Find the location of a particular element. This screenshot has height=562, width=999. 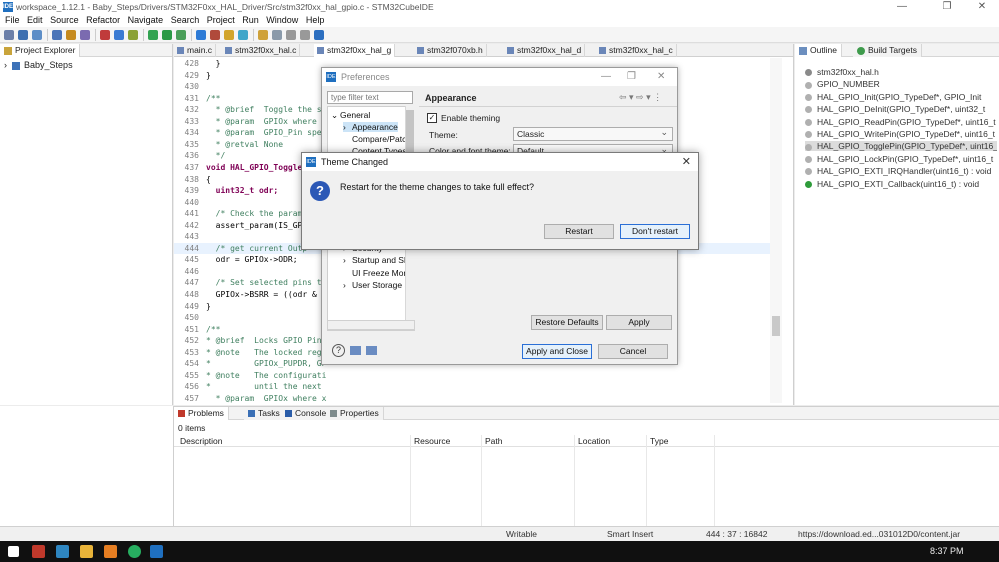

col-path: Path is located at coordinates (494, 441).